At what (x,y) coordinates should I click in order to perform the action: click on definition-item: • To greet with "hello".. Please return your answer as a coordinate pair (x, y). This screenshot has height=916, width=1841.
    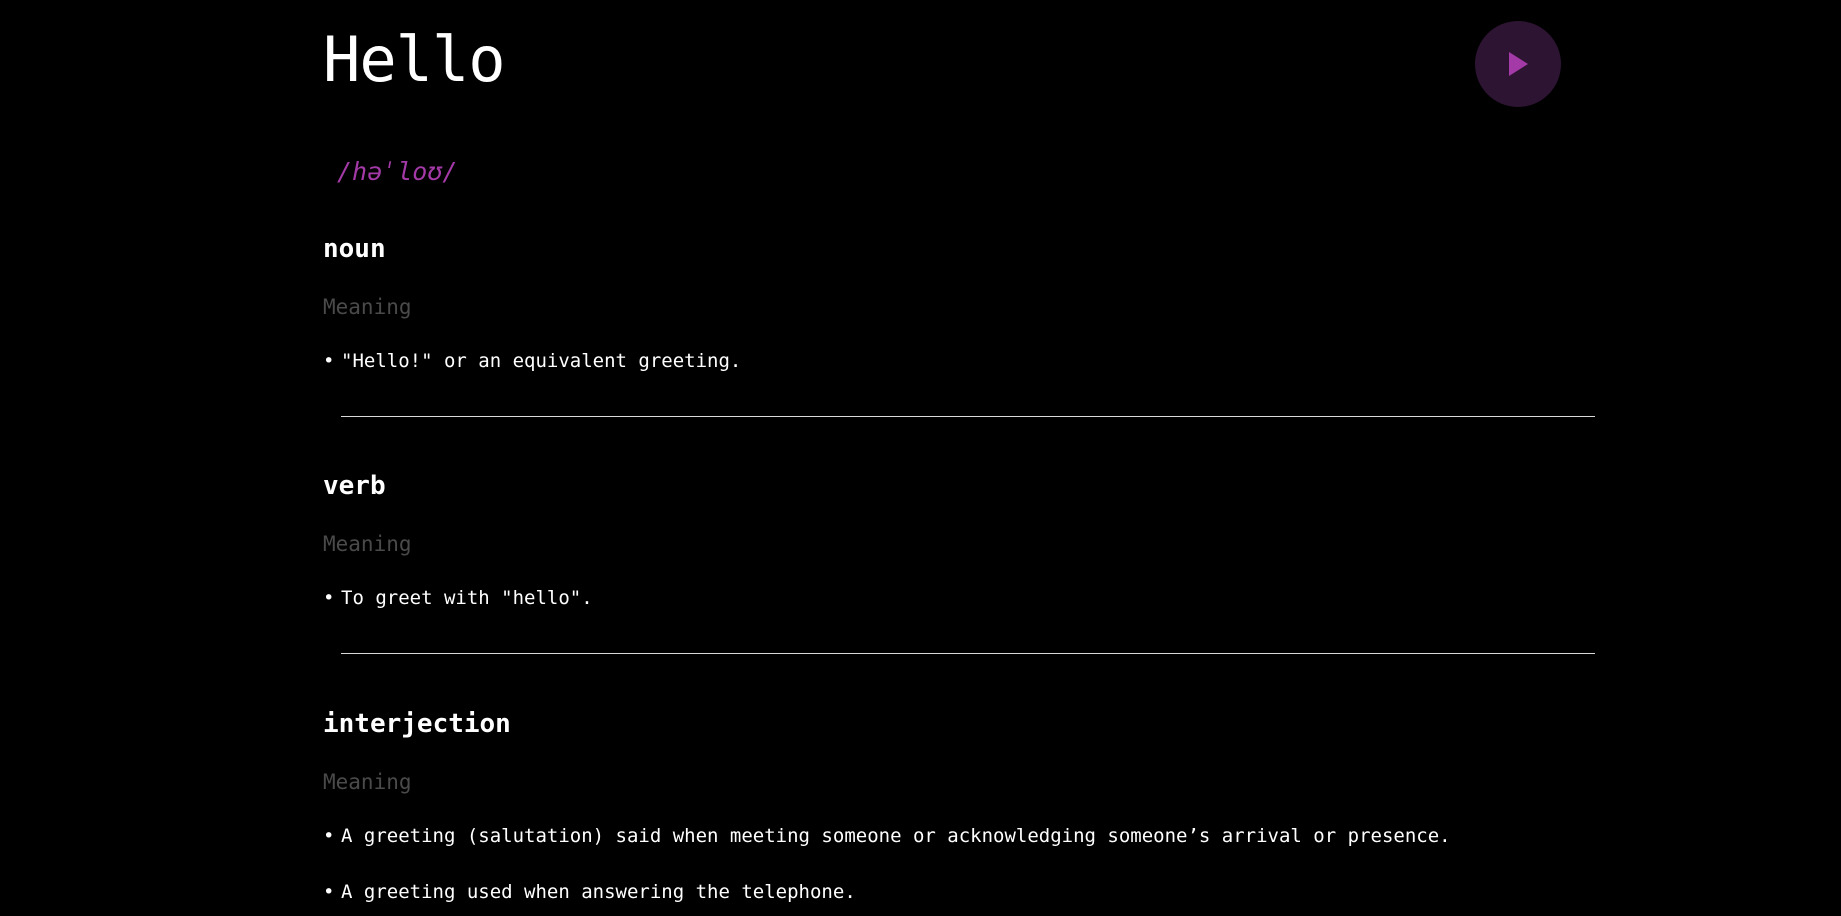
    Looking at the image, I should click on (959, 598).